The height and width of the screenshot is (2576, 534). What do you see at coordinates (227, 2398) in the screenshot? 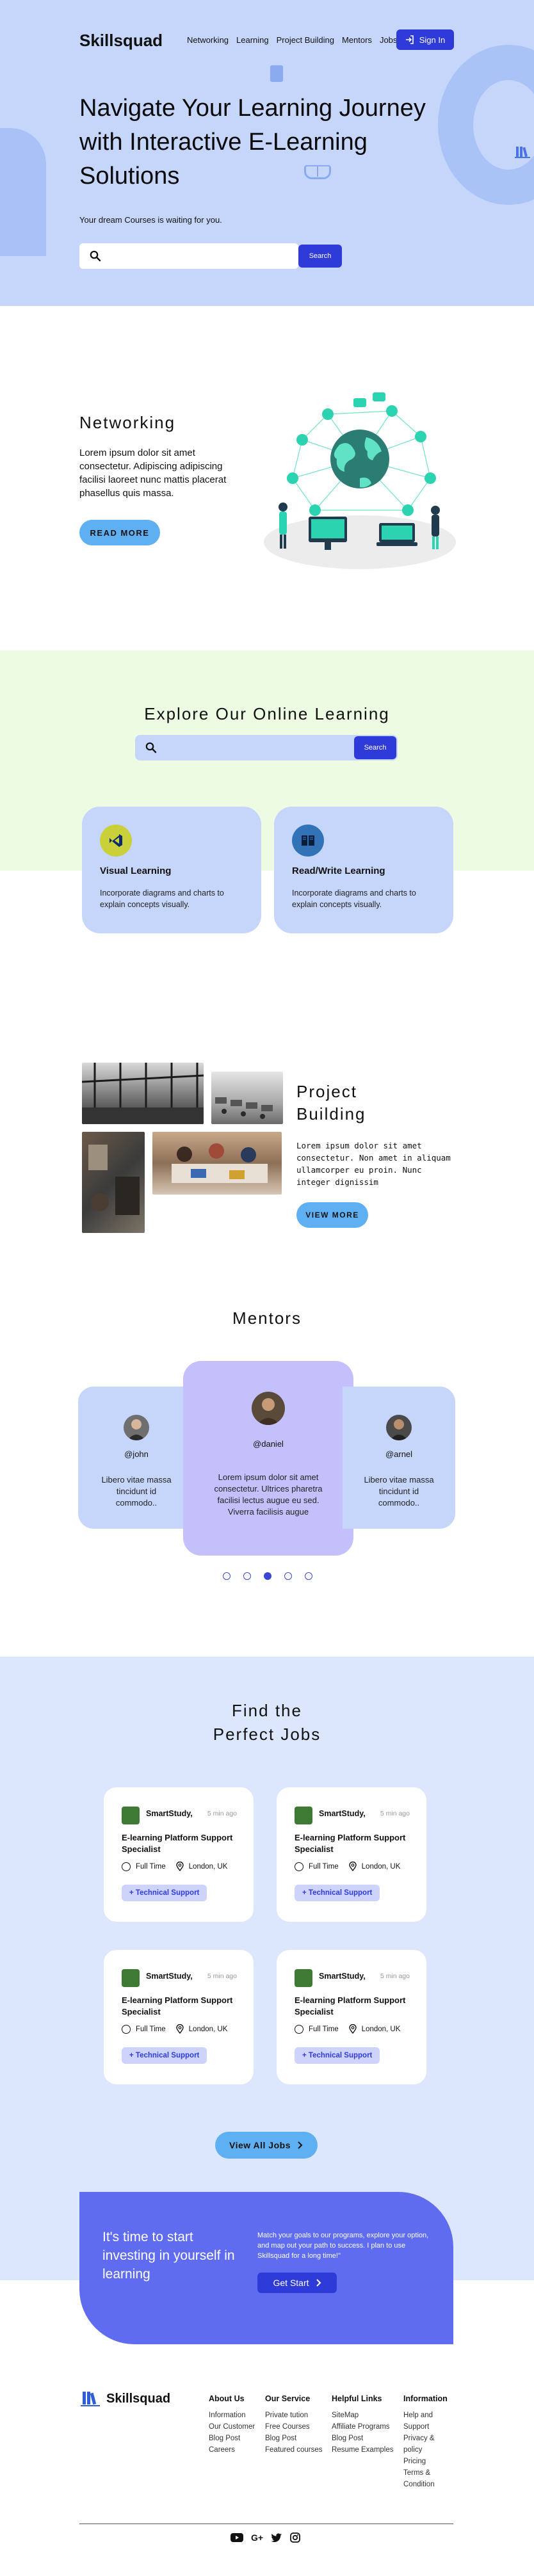
I see `footer-column-title: About Us` at bounding box center [227, 2398].